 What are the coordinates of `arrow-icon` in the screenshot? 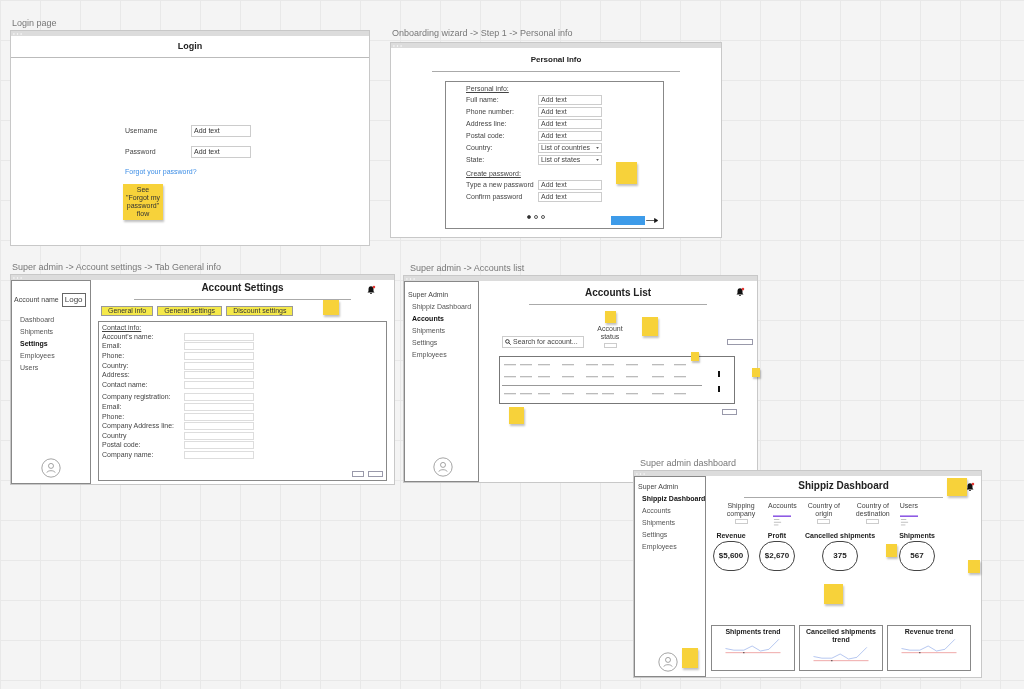 It's located at (652, 220).